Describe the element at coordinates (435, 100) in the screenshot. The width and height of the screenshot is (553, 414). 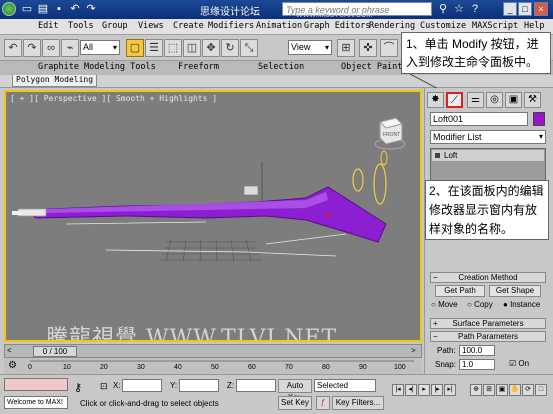
I see `create-tab-icon: ✸` at that location.